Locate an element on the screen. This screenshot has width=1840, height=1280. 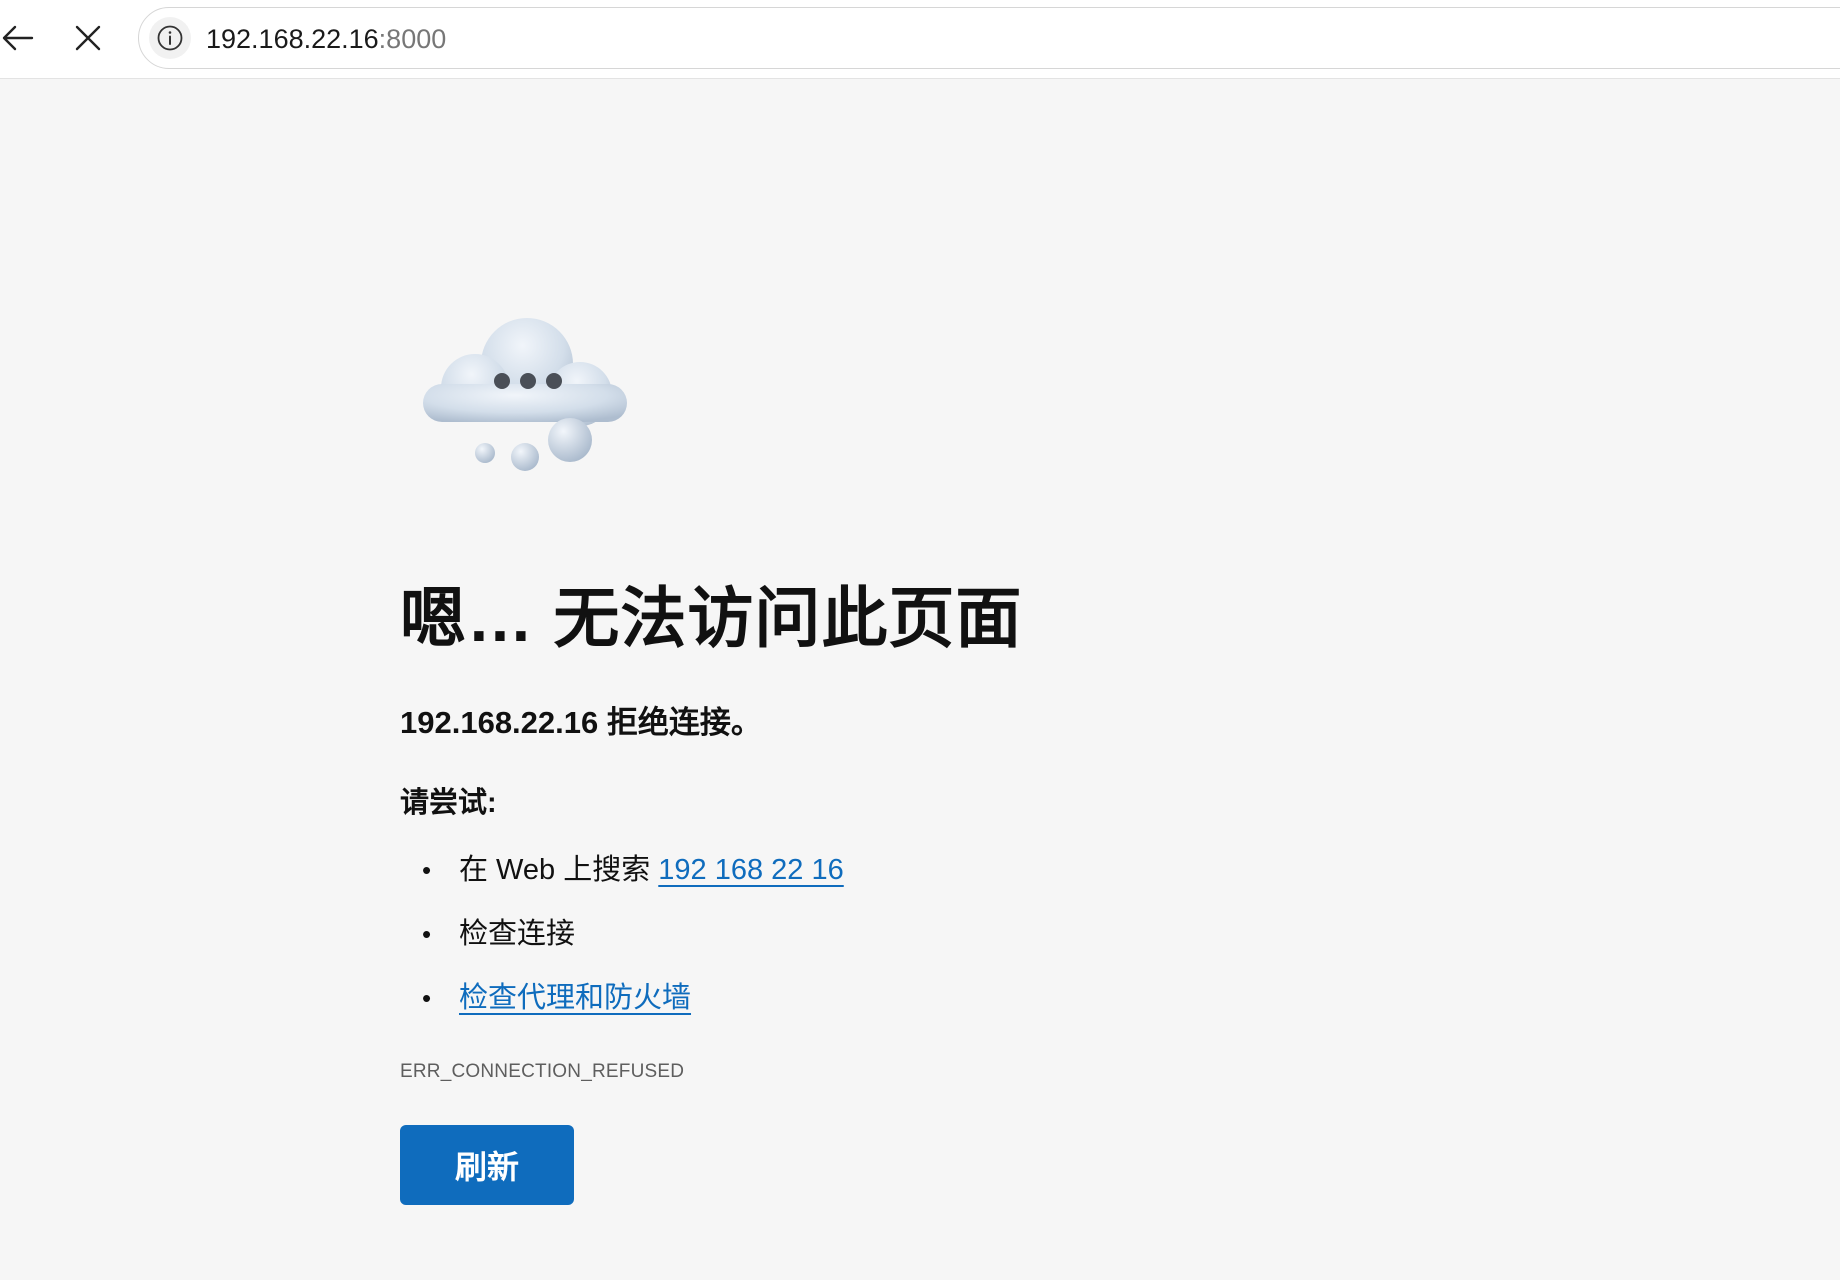
site-info-button is located at coordinates (170, 38).